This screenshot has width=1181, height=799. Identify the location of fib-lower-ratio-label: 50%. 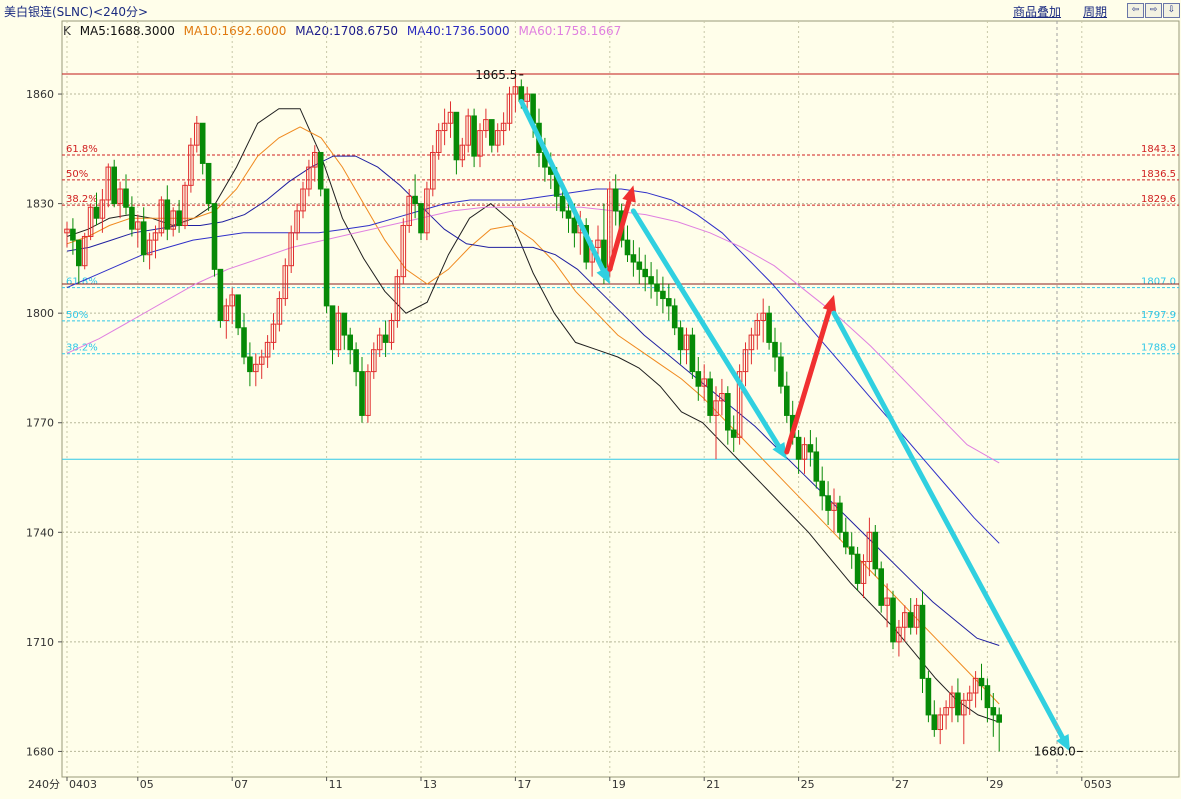
(77, 315).